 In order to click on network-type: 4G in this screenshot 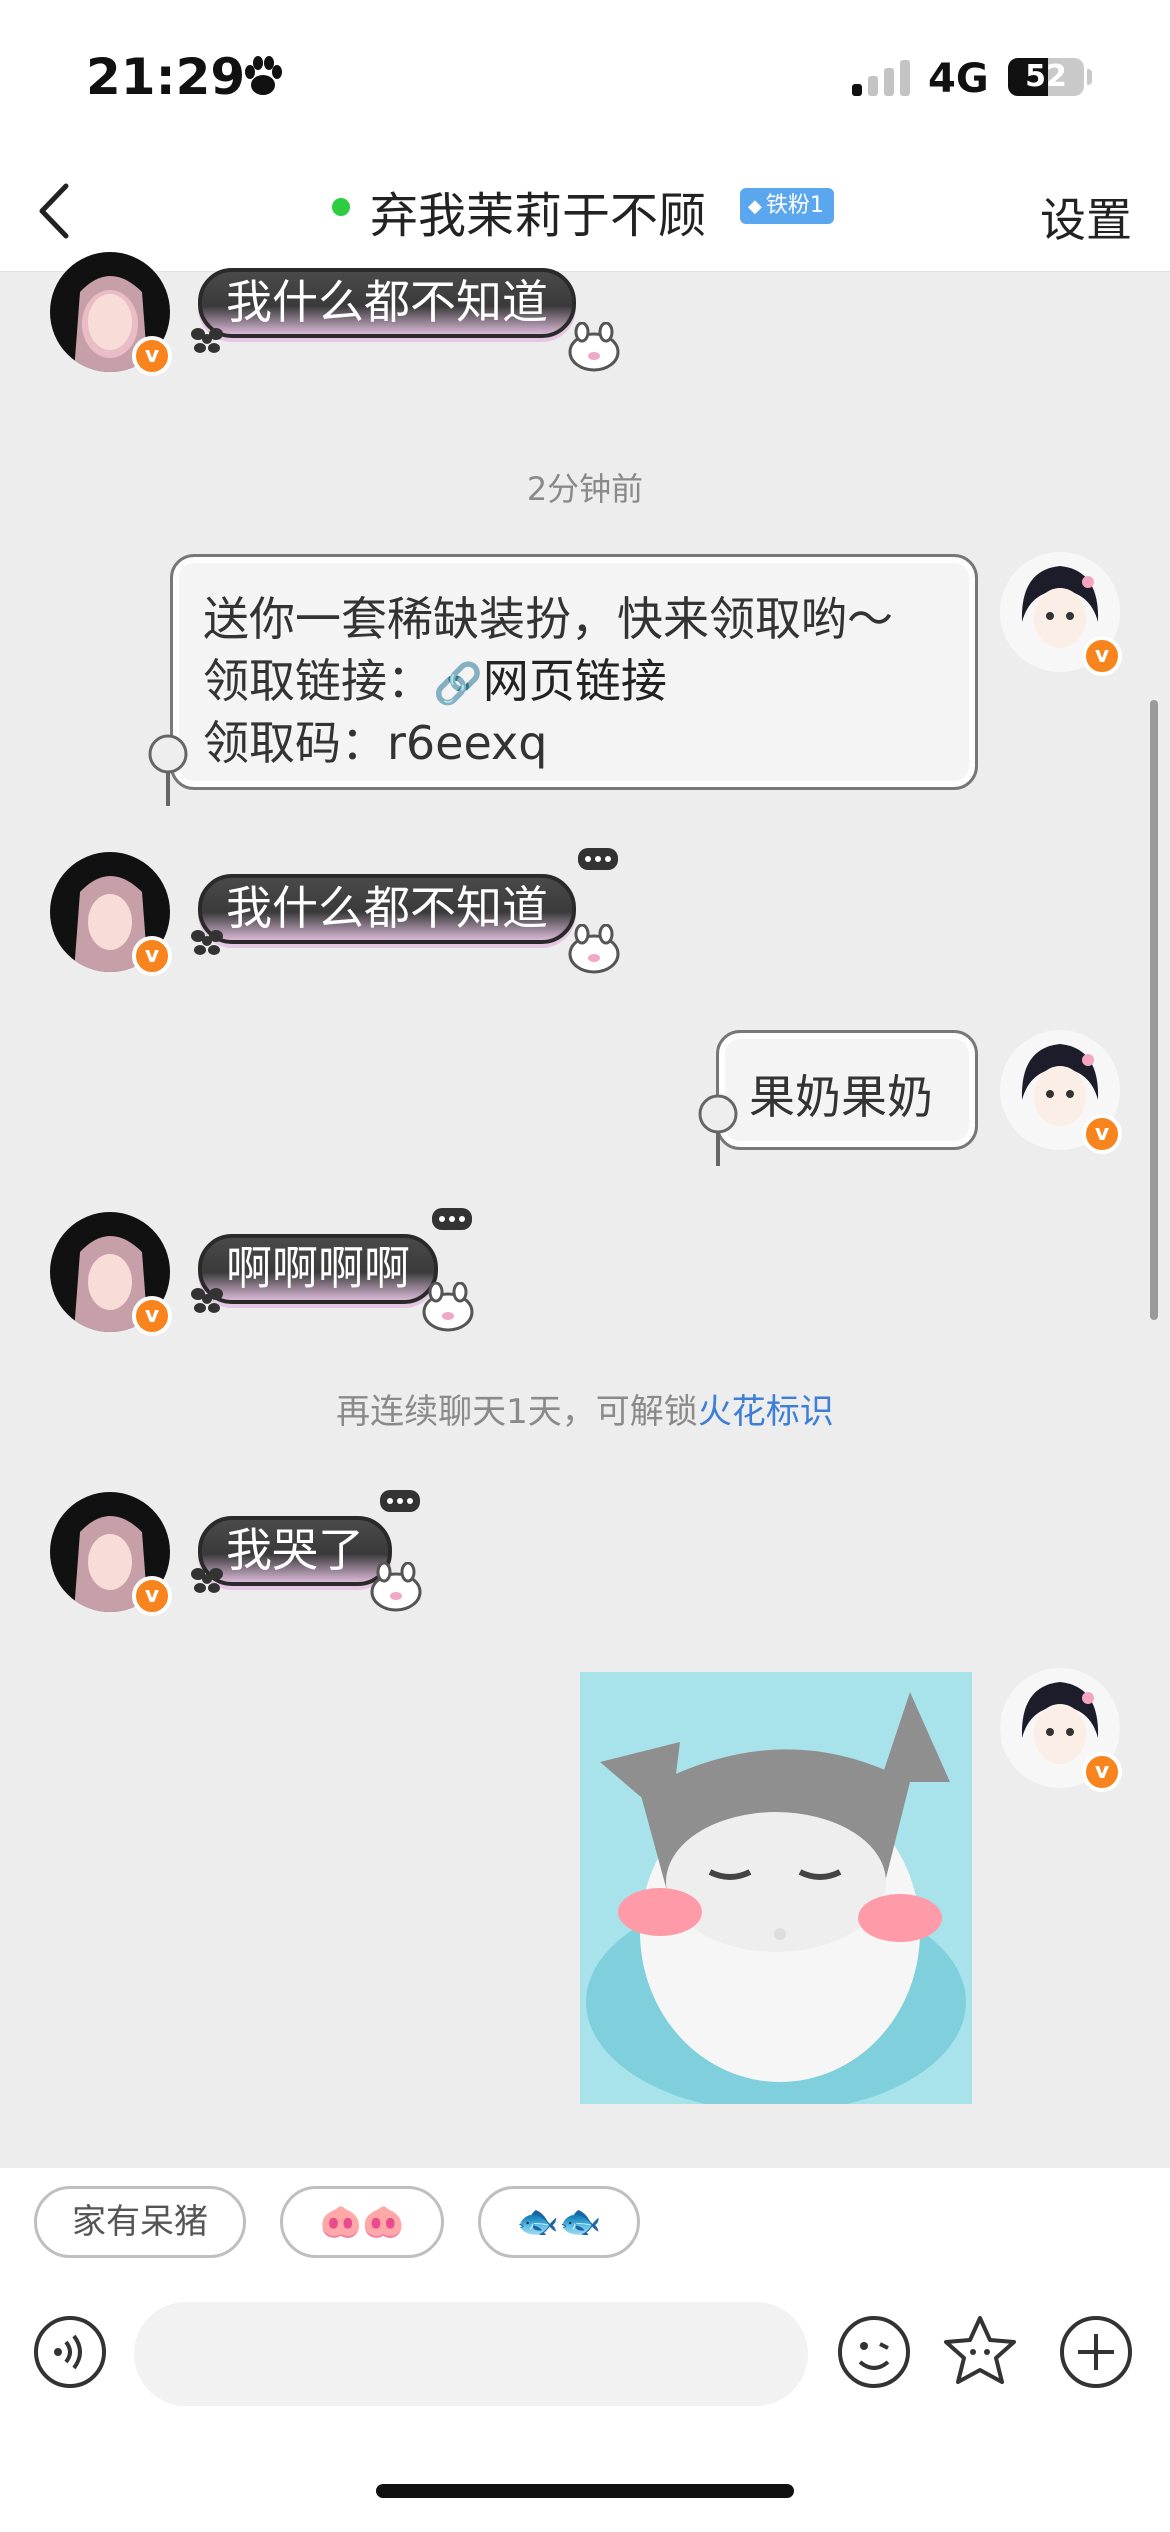, I will do `click(958, 79)`.